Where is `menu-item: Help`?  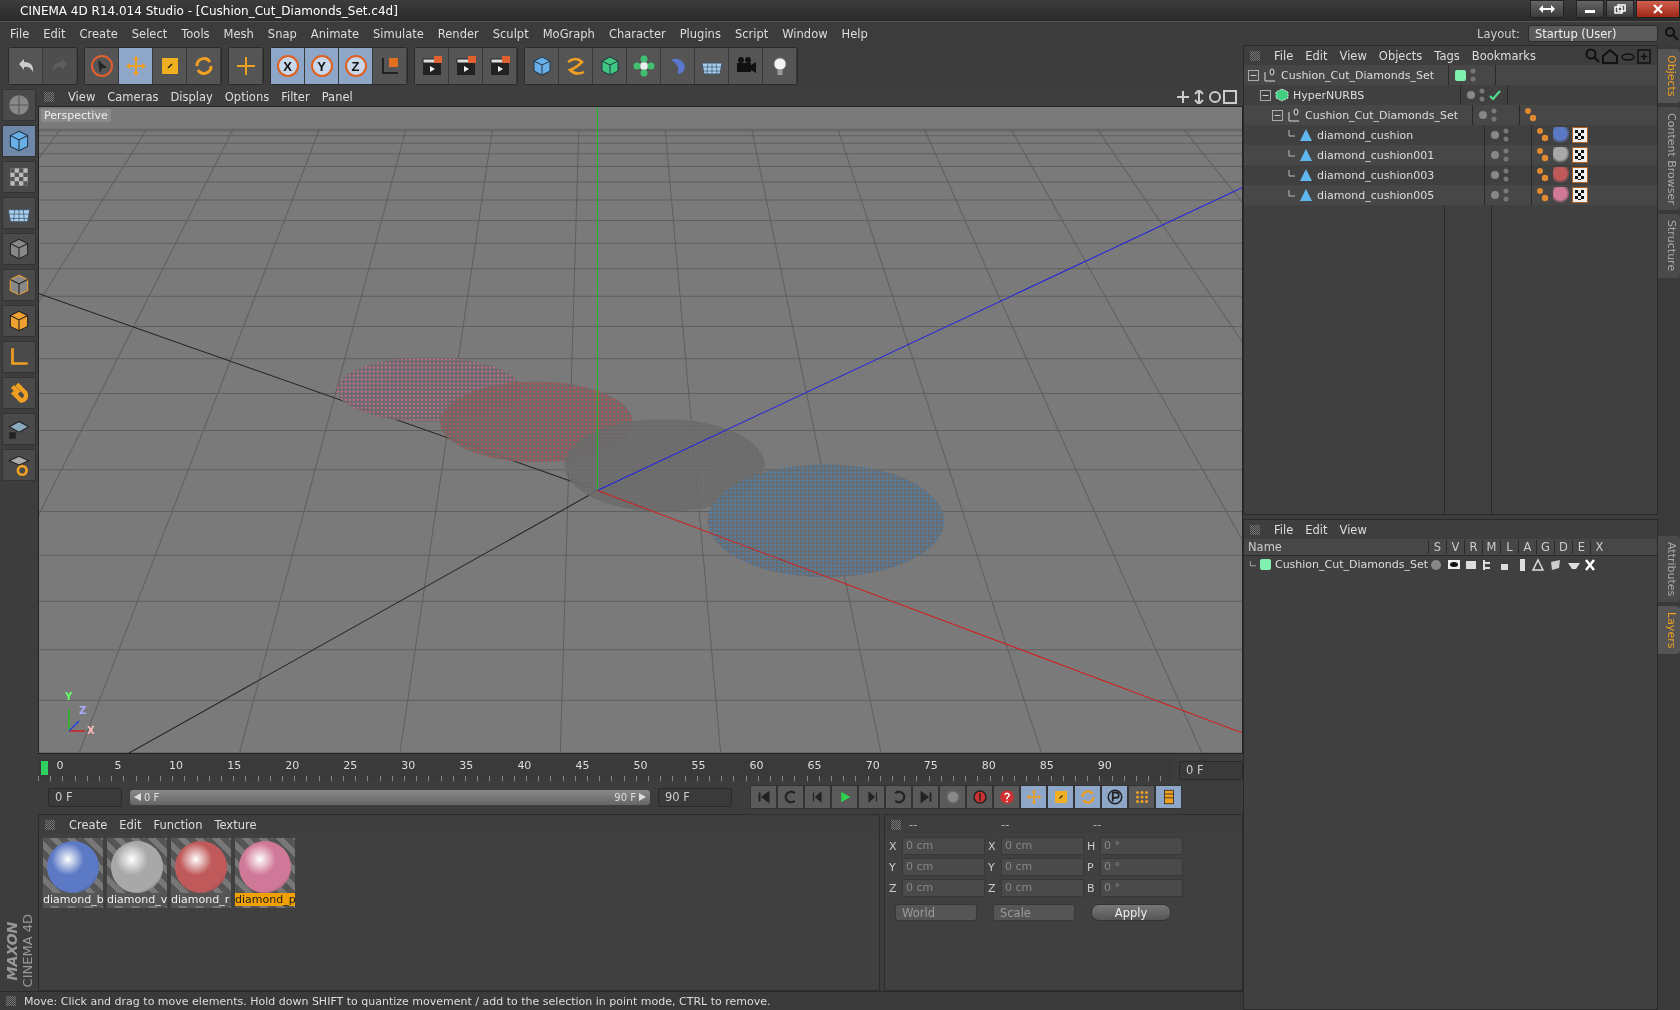 menu-item: Help is located at coordinates (854, 33).